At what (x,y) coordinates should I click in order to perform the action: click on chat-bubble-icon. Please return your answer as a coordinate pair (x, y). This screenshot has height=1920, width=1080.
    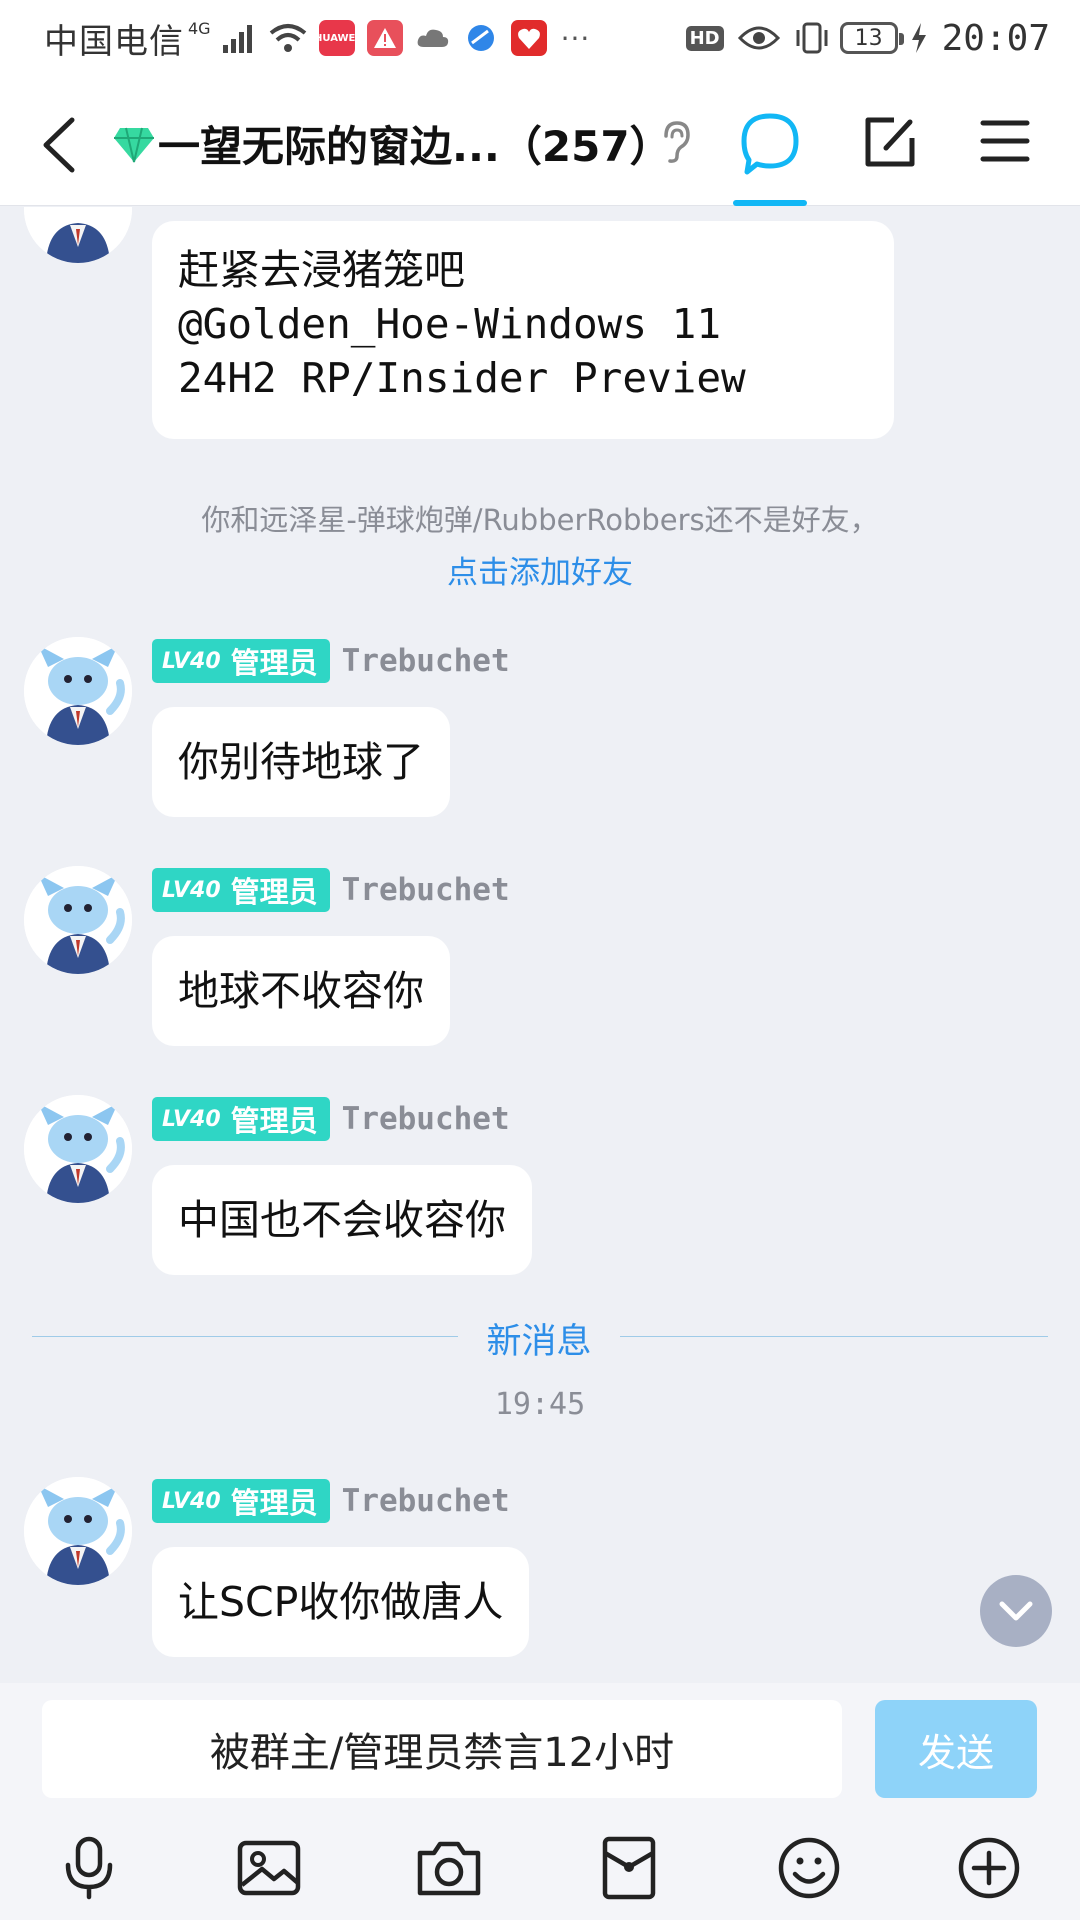
    Looking at the image, I should click on (770, 144).